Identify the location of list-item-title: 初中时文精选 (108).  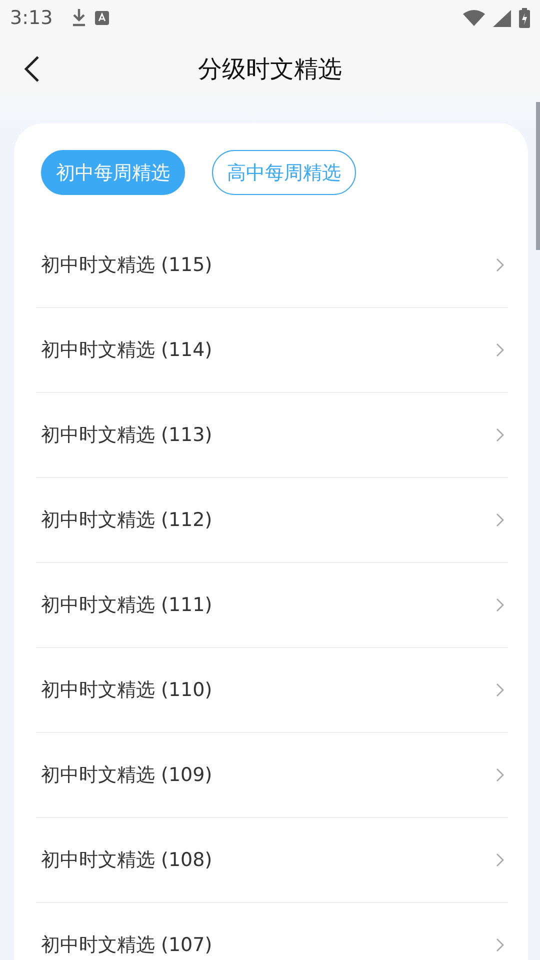
(126, 860).